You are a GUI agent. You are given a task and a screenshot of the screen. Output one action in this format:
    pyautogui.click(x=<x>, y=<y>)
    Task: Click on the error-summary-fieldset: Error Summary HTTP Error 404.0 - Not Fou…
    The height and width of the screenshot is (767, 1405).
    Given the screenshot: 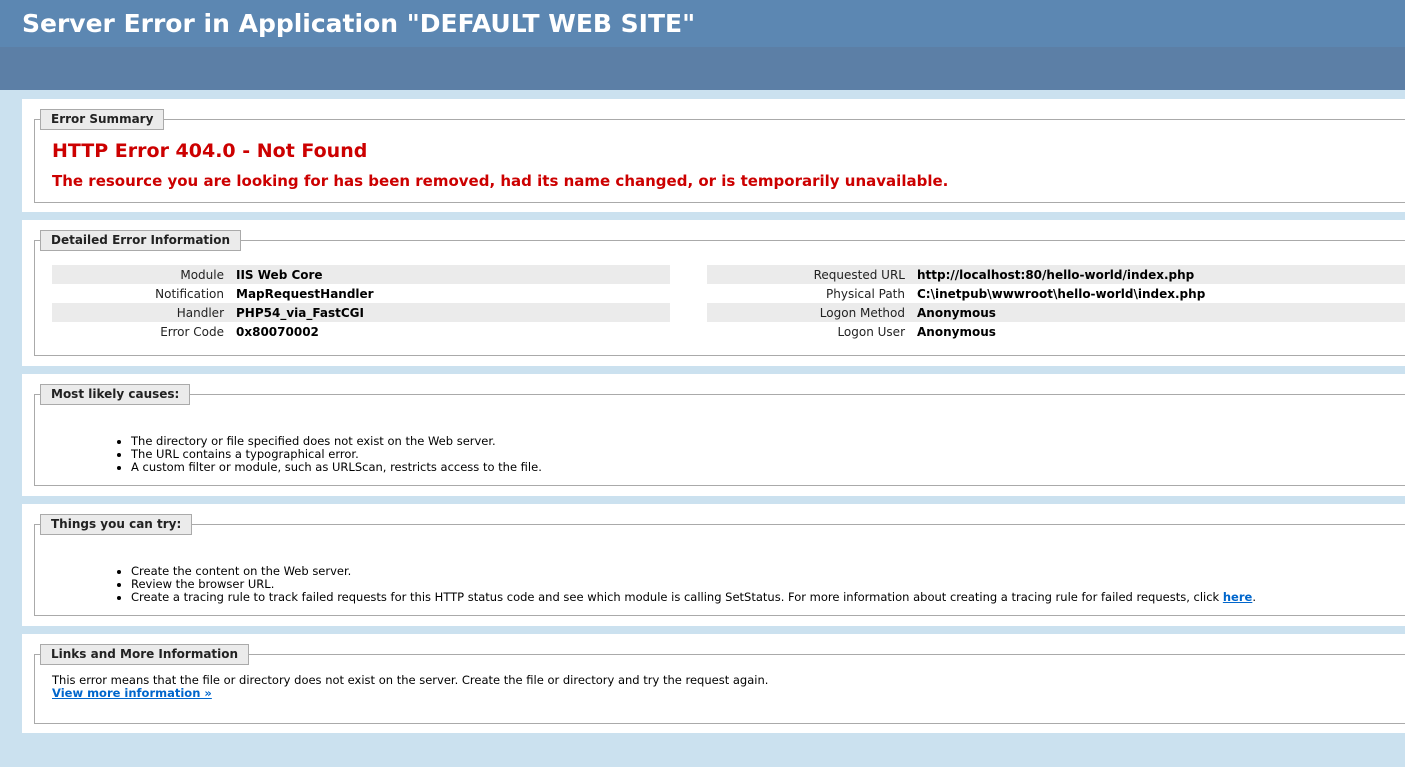 What is the action you would take?
    pyautogui.click(x=719, y=156)
    